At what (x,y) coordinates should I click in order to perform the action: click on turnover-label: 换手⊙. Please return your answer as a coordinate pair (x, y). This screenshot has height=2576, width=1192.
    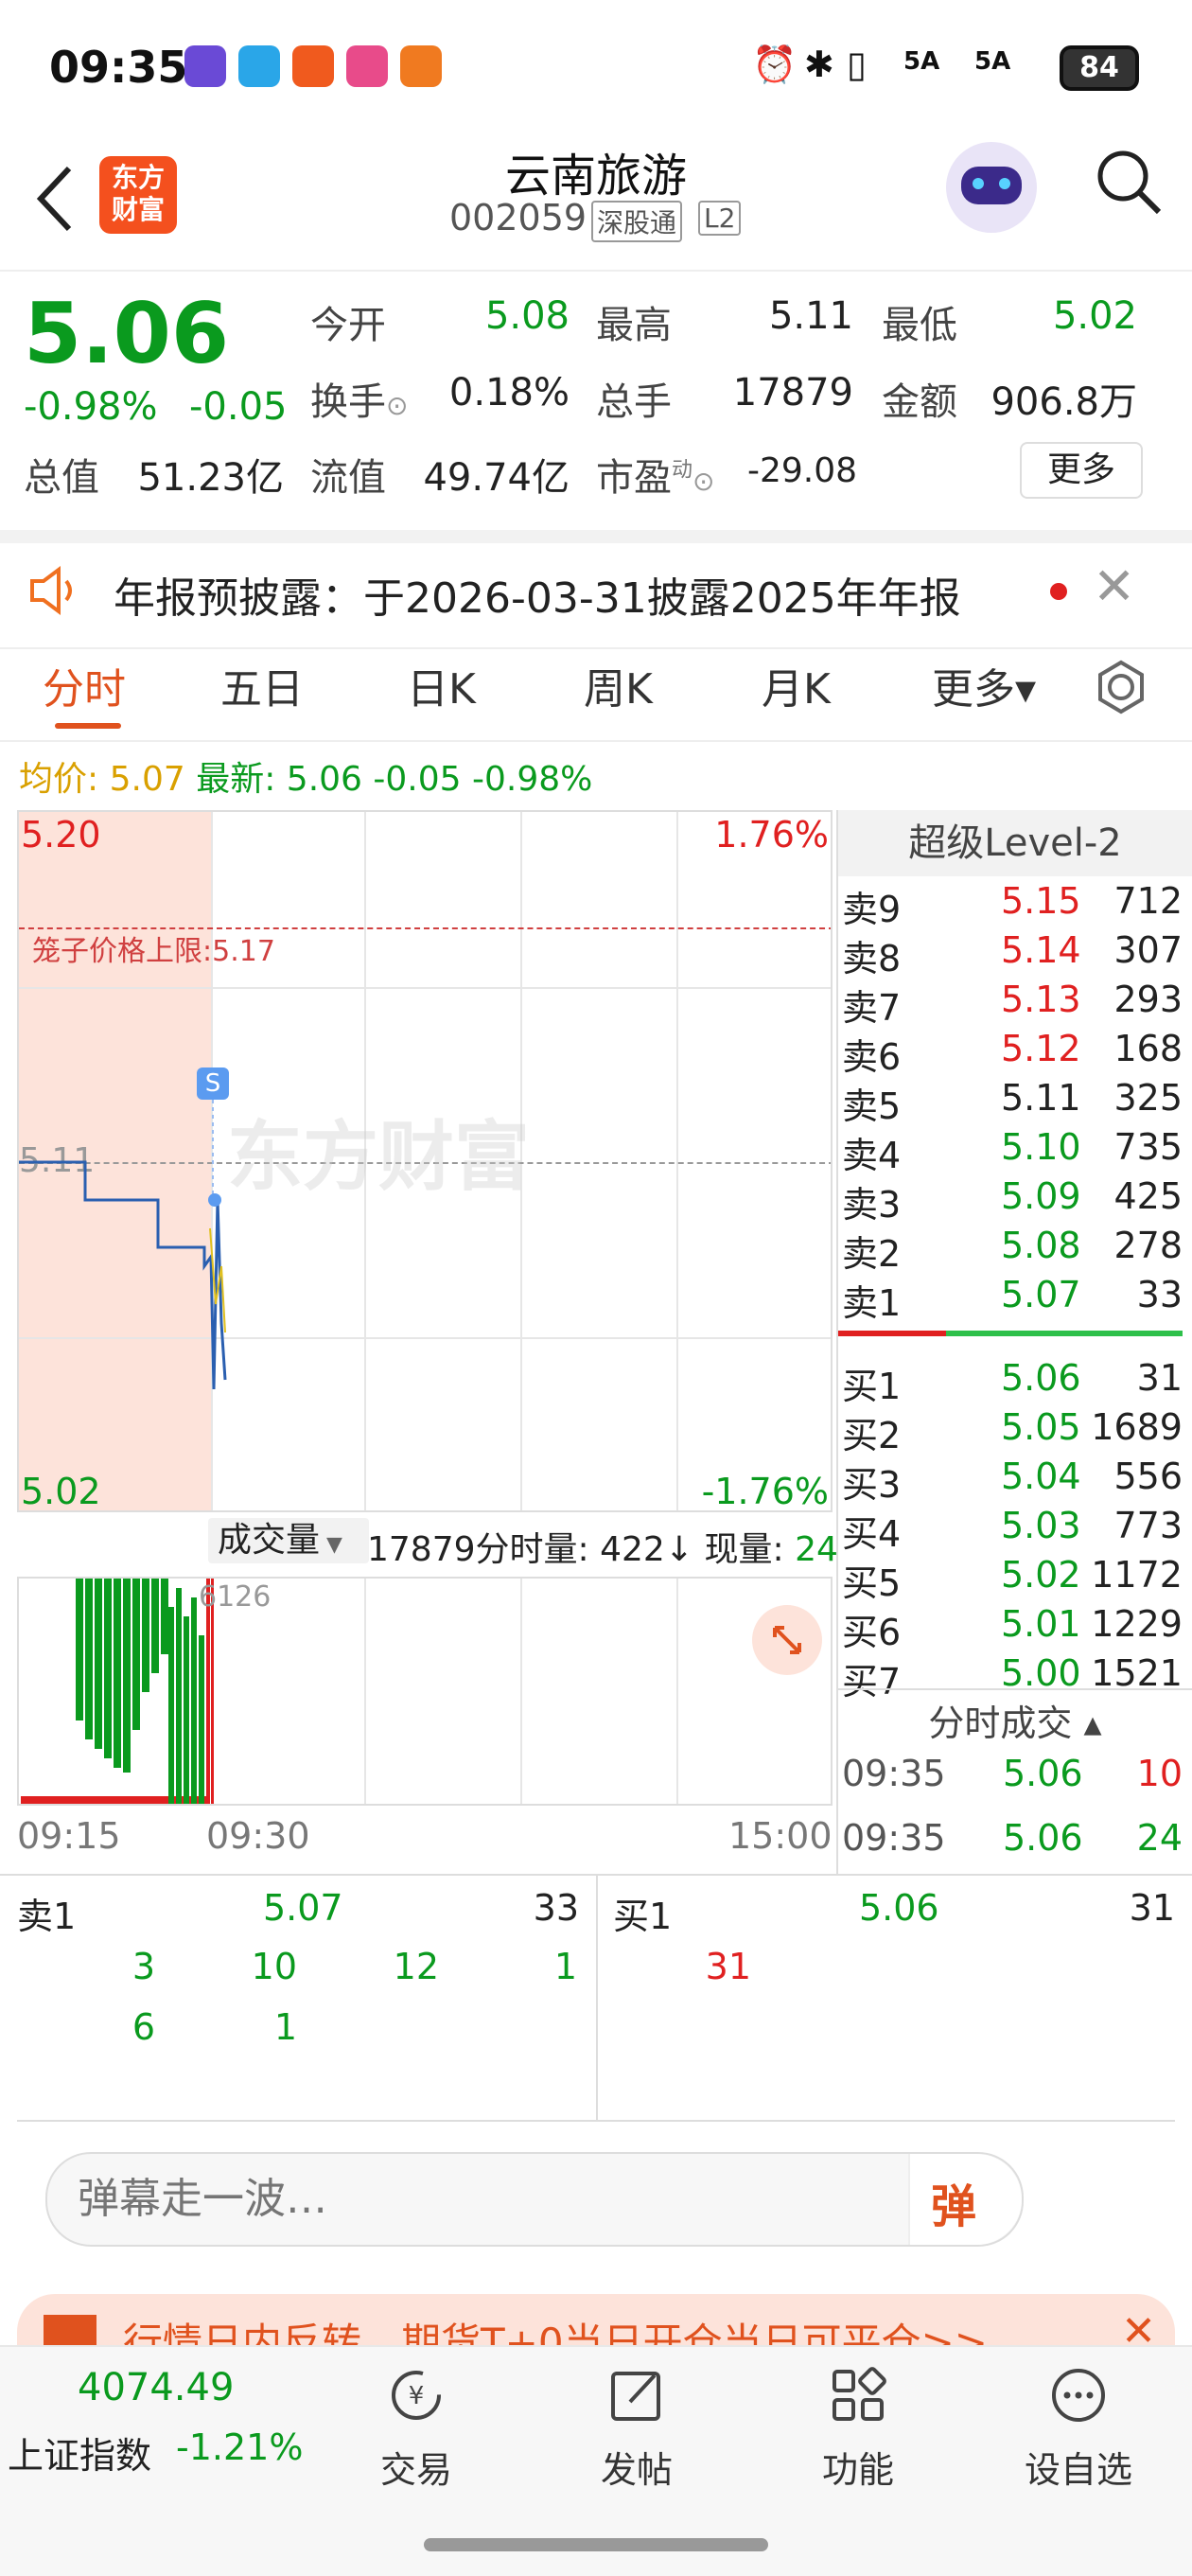
    Looking at the image, I should click on (359, 402).